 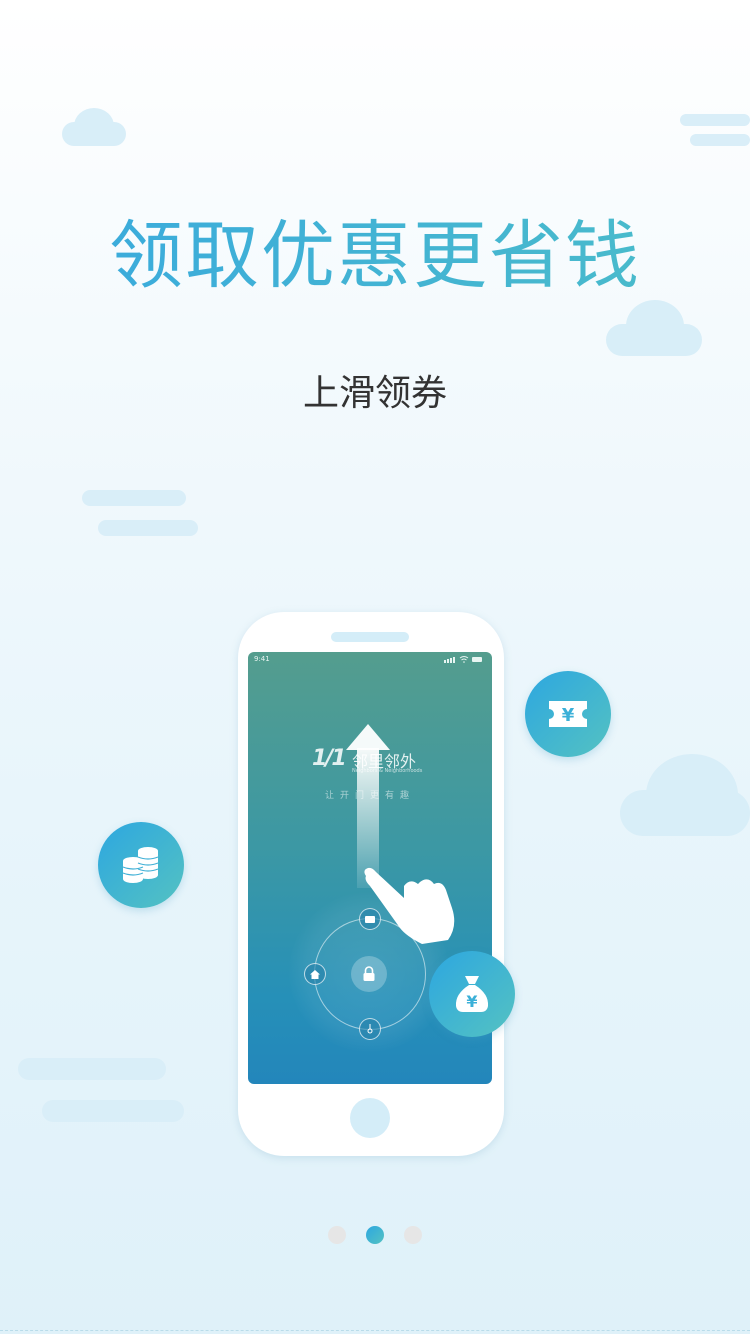 What do you see at coordinates (715, 131) in the screenshot?
I see `cloud-top-right-stripes` at bounding box center [715, 131].